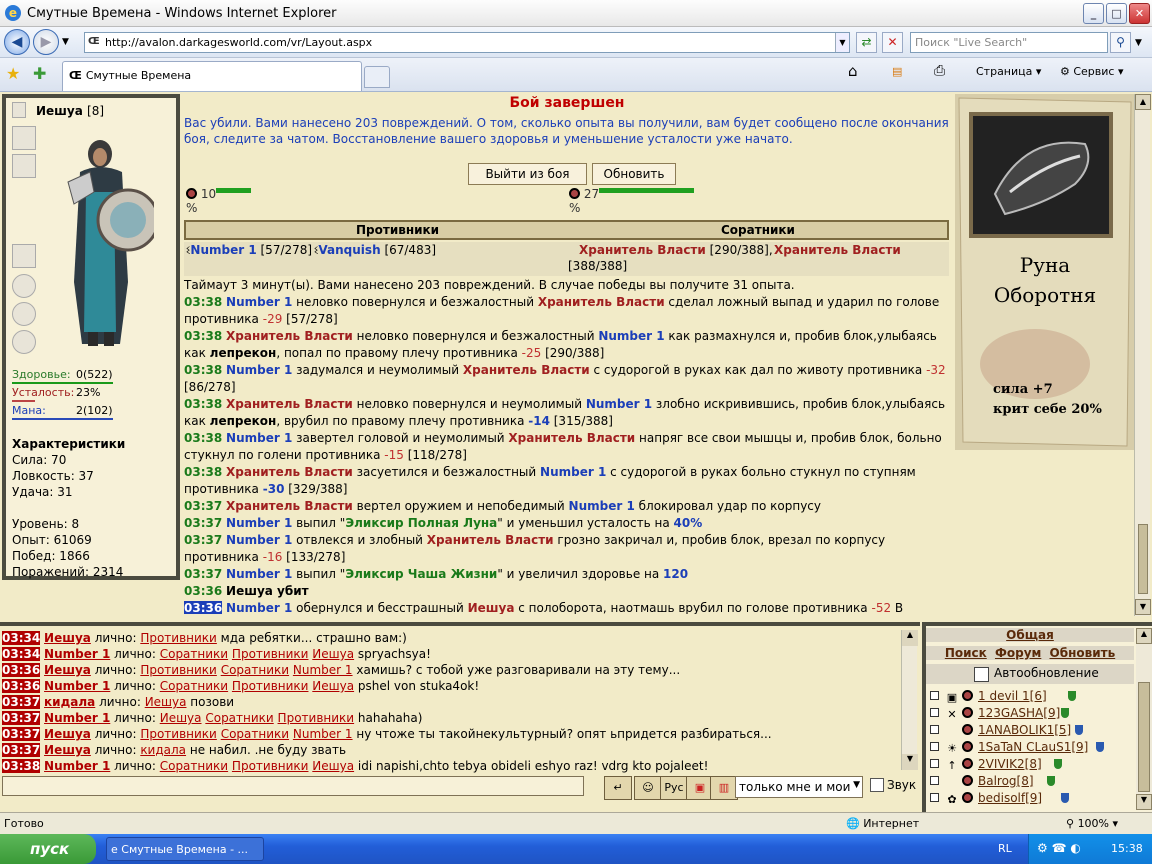  I want to click on scroll-thumb, so click(1143, 559).